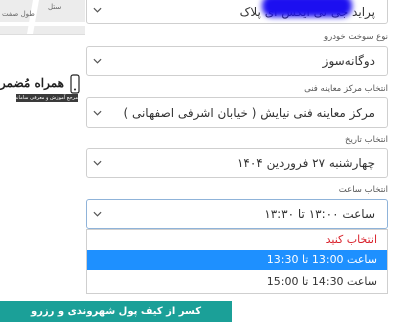 Image resolution: width=394 pixels, height=322 pixels. Describe the element at coordinates (237, 12) in the screenshot. I see `vehicle-select: پراید جی تی ایکس آی پلاک` at that location.